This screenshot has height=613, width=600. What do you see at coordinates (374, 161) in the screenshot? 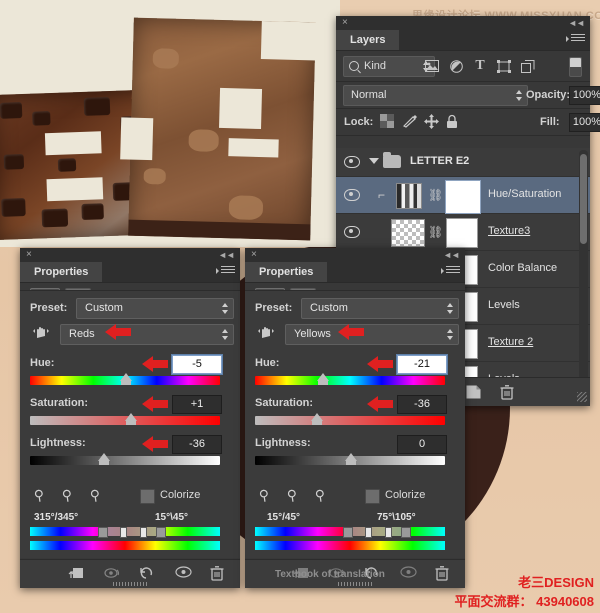
I see `chevron-down-icon` at bounding box center [374, 161].